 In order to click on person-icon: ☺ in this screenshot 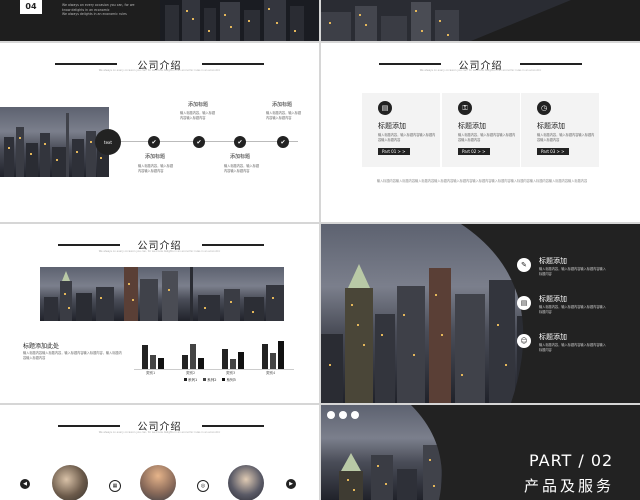, I will do `click(524, 341)`.